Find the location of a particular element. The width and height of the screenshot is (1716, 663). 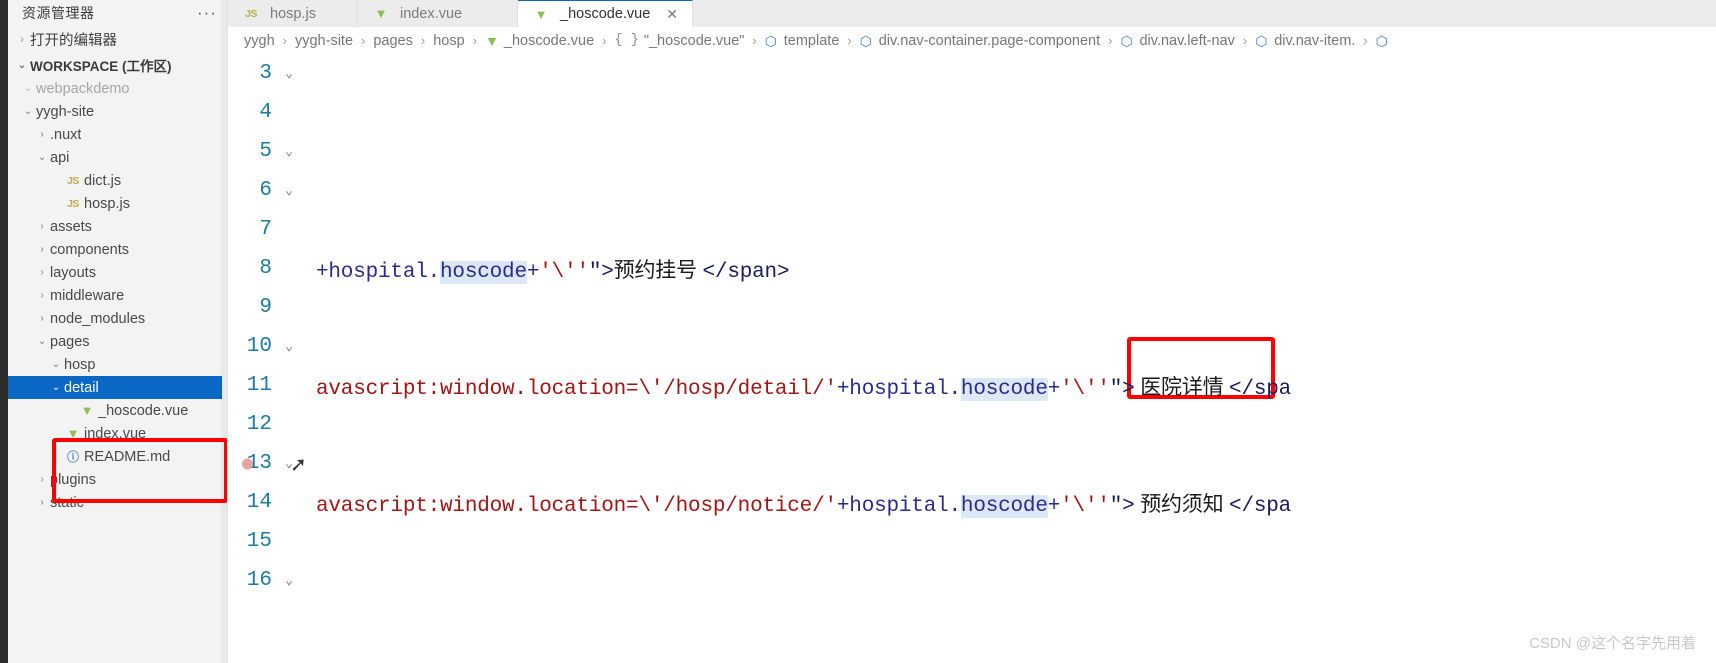

tree-item-layouts: › layouts is located at coordinates (117, 272).